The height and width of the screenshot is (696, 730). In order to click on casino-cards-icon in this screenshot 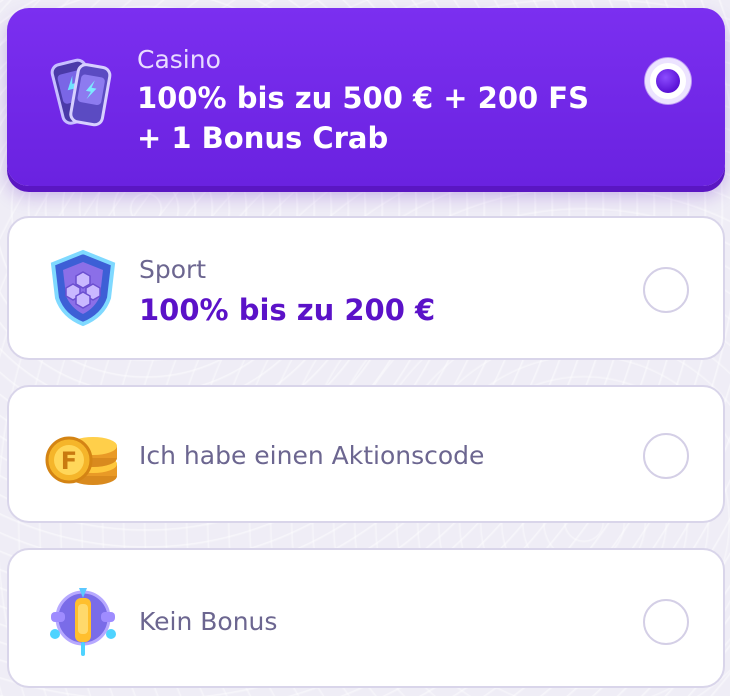, I will do `click(81, 90)`.